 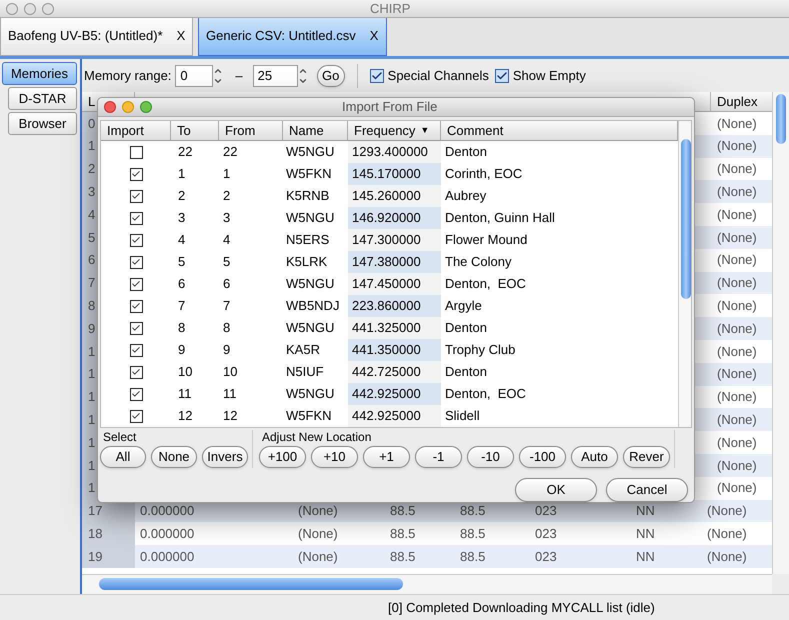 I want to click on table-cell-text: Denton, Guinn Hall, so click(x=500, y=218).